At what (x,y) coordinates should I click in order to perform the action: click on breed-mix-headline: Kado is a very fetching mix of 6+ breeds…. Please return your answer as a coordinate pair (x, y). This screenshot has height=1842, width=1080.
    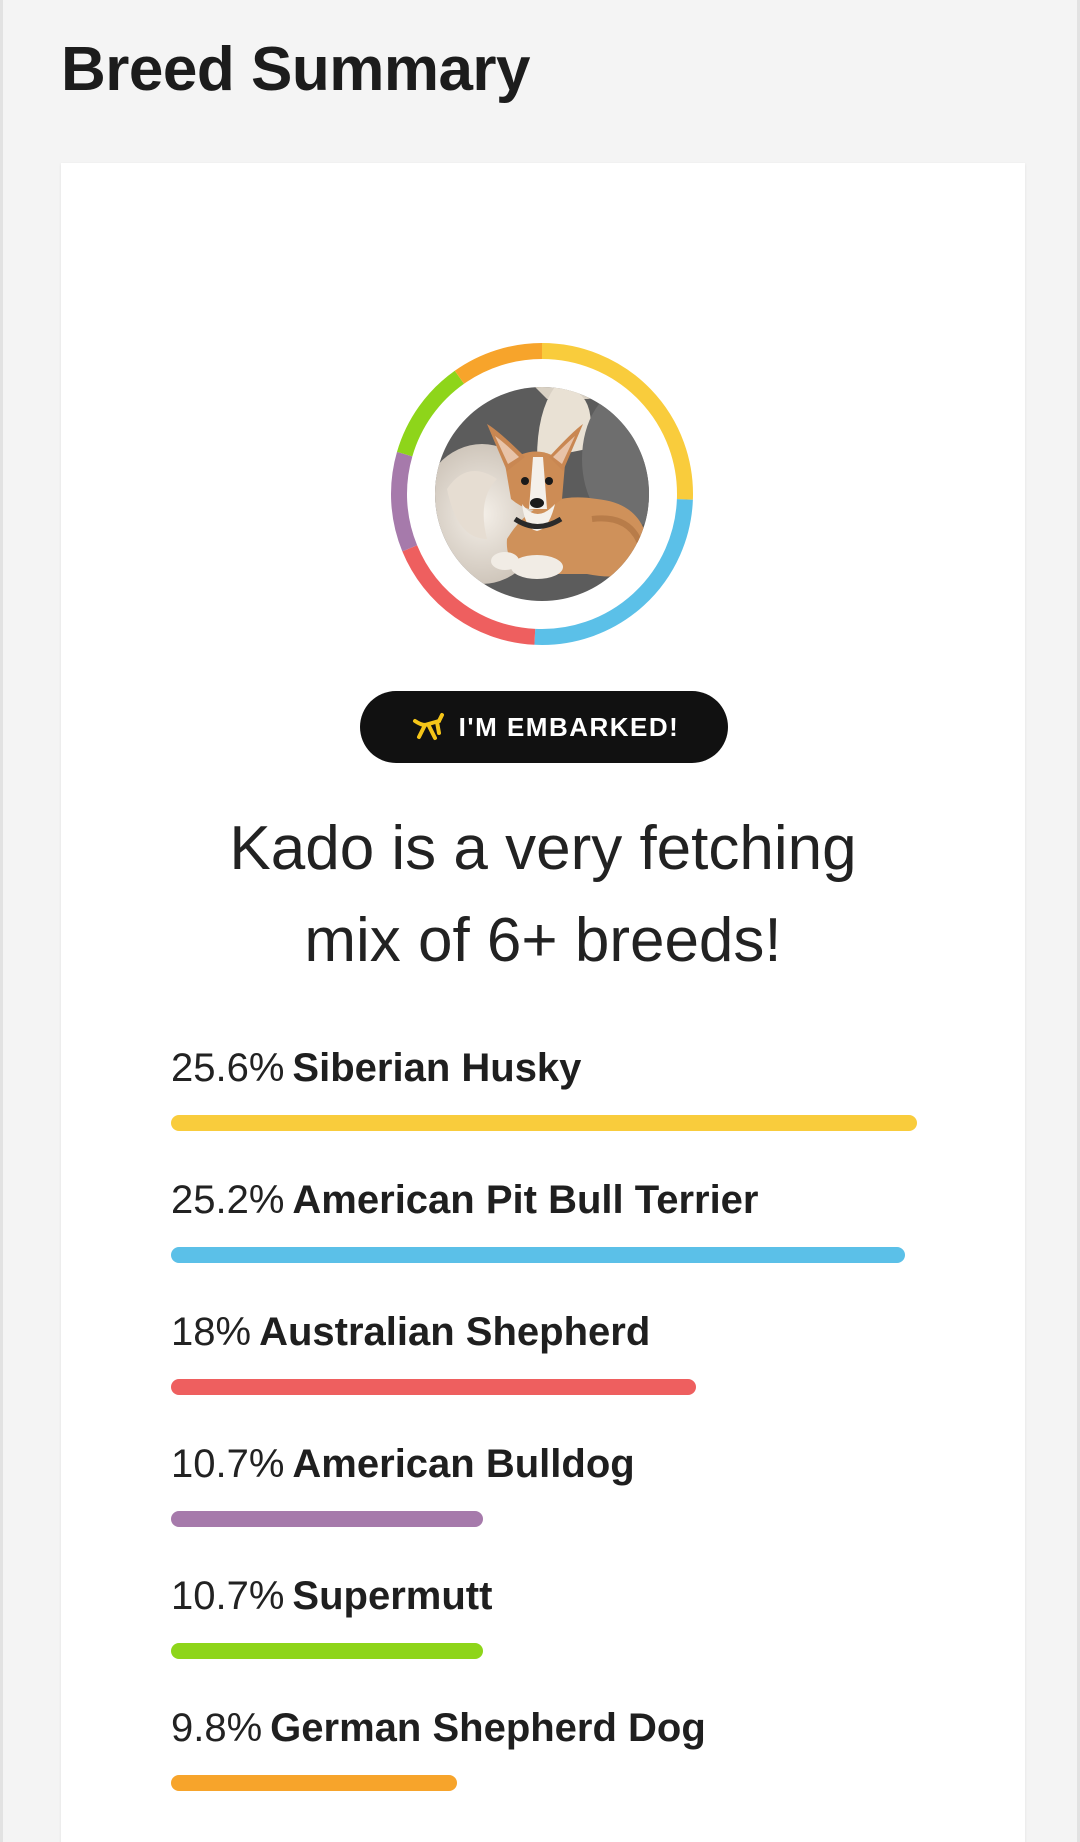
    Looking at the image, I should click on (543, 895).